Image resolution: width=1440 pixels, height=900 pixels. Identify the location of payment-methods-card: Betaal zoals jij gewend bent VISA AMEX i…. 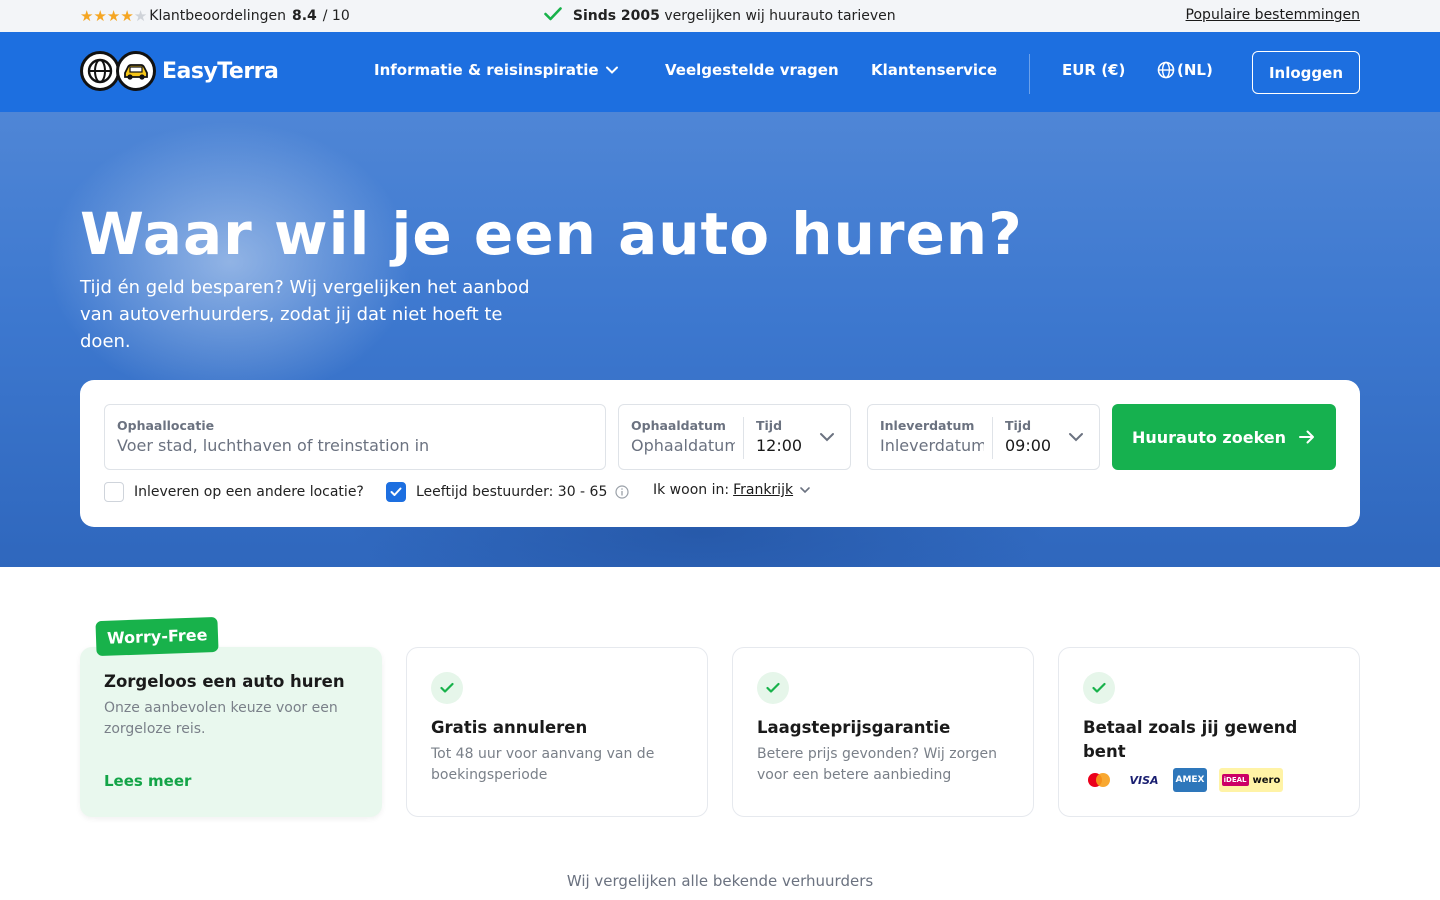
(1209, 732).